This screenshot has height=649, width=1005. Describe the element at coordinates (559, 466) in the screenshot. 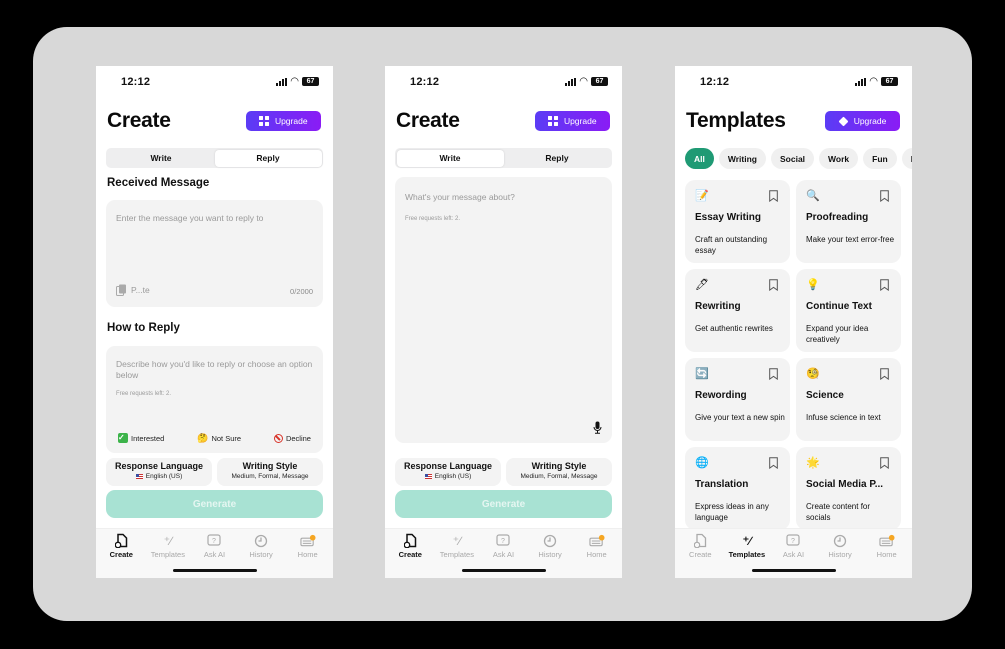

I see `writing-style-label: Writing Style` at that location.